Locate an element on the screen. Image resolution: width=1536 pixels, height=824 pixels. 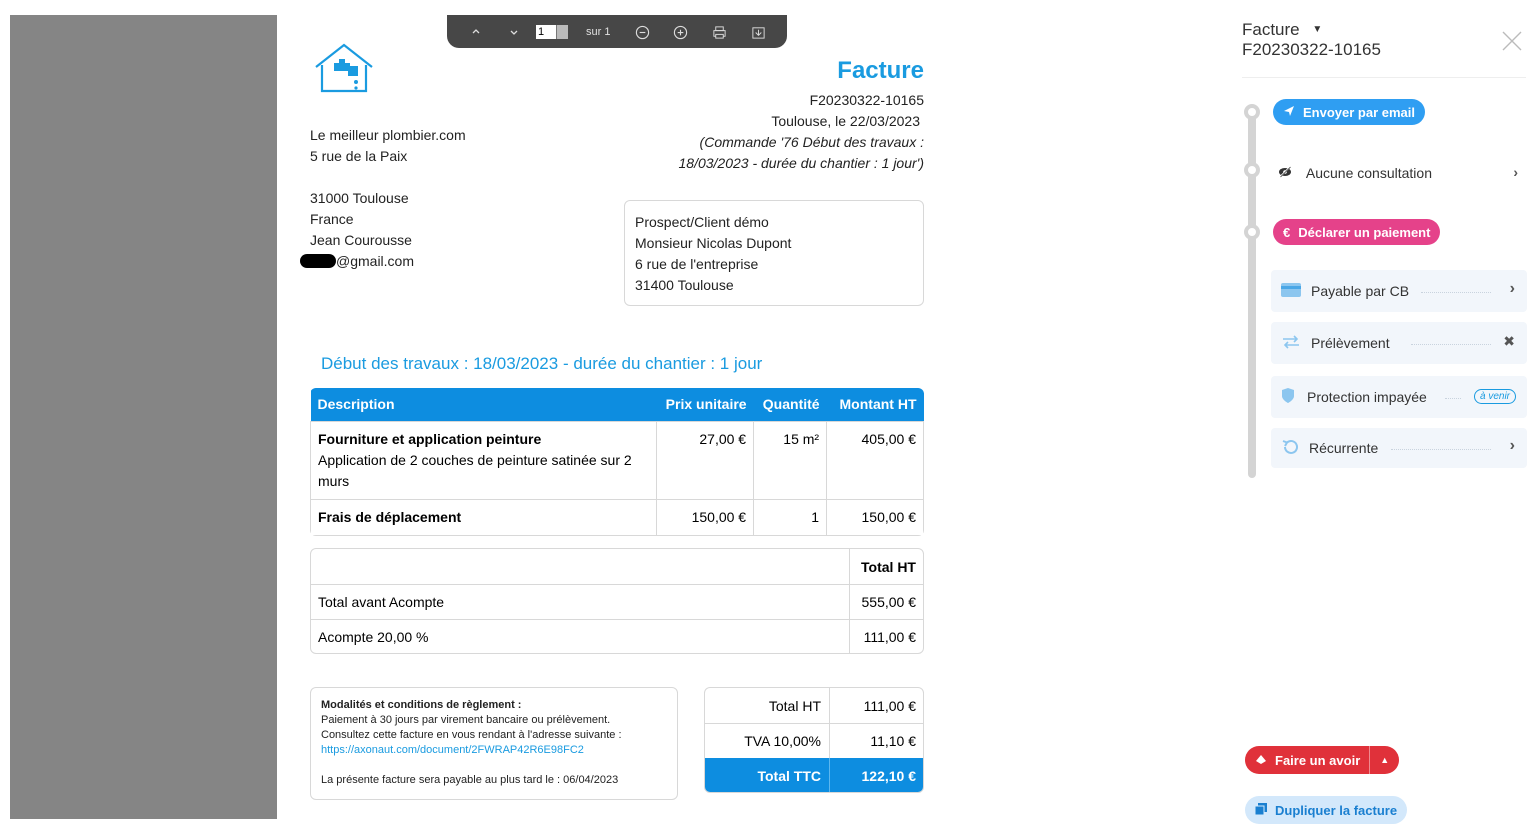
sender-line: Jean Courousse is located at coordinates (361, 240).